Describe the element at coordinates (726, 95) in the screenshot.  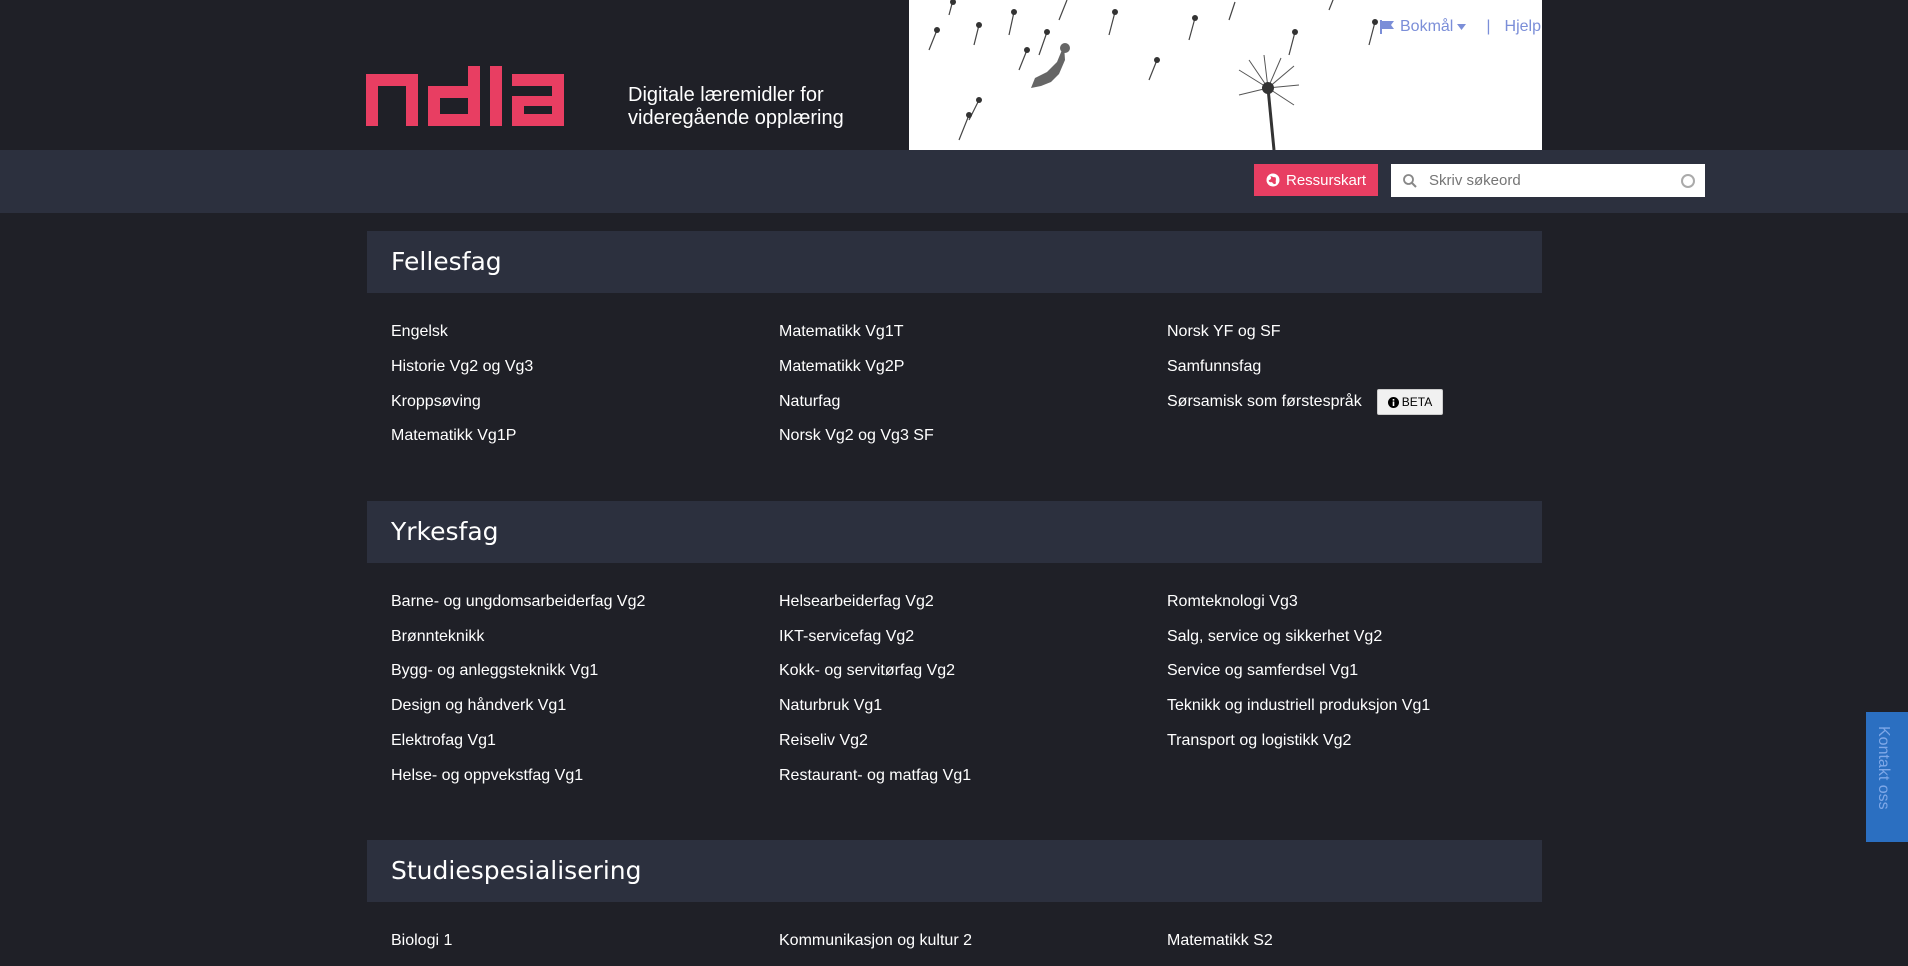
I see `tagline-line-1: Digitale læremidler for` at that location.